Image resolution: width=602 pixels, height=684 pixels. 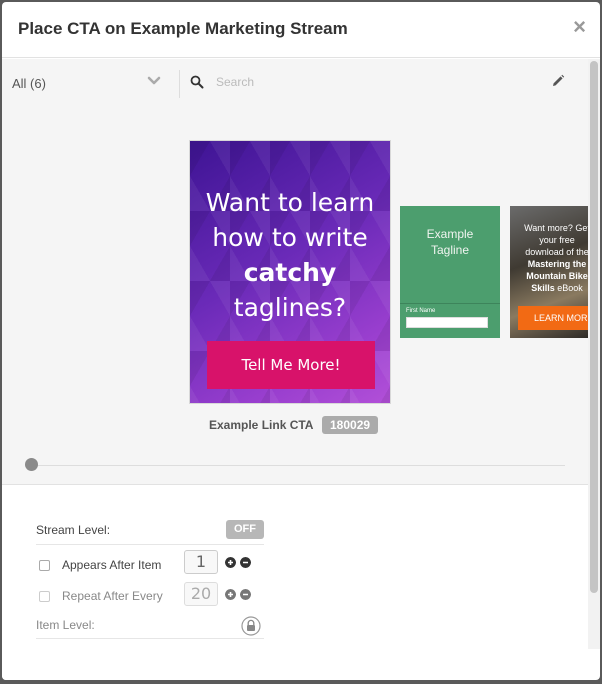 I want to click on cta-card-green: Example Tagline First Name, so click(x=450, y=272).